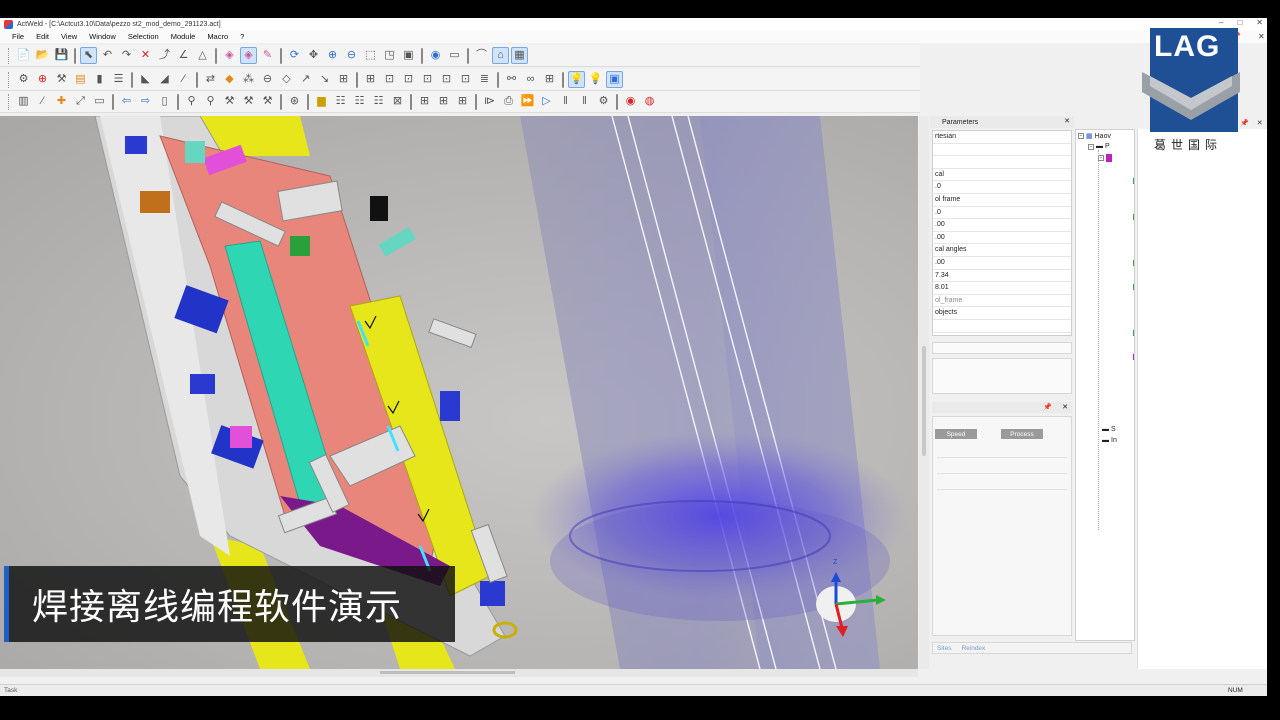  What do you see at coordinates (1002, 348) in the screenshot?
I see `parameters-field` at bounding box center [1002, 348].